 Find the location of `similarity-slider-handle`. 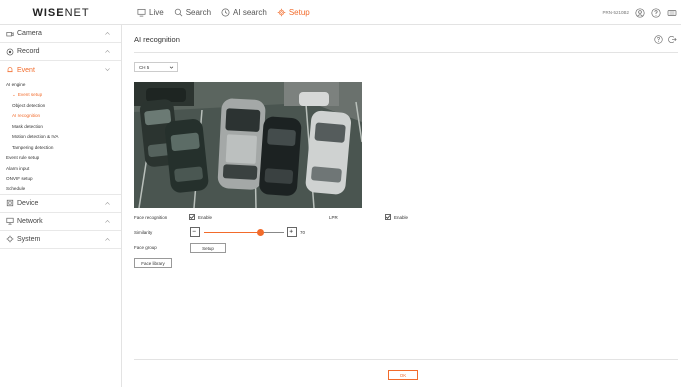

similarity-slider-handle is located at coordinates (260, 232).